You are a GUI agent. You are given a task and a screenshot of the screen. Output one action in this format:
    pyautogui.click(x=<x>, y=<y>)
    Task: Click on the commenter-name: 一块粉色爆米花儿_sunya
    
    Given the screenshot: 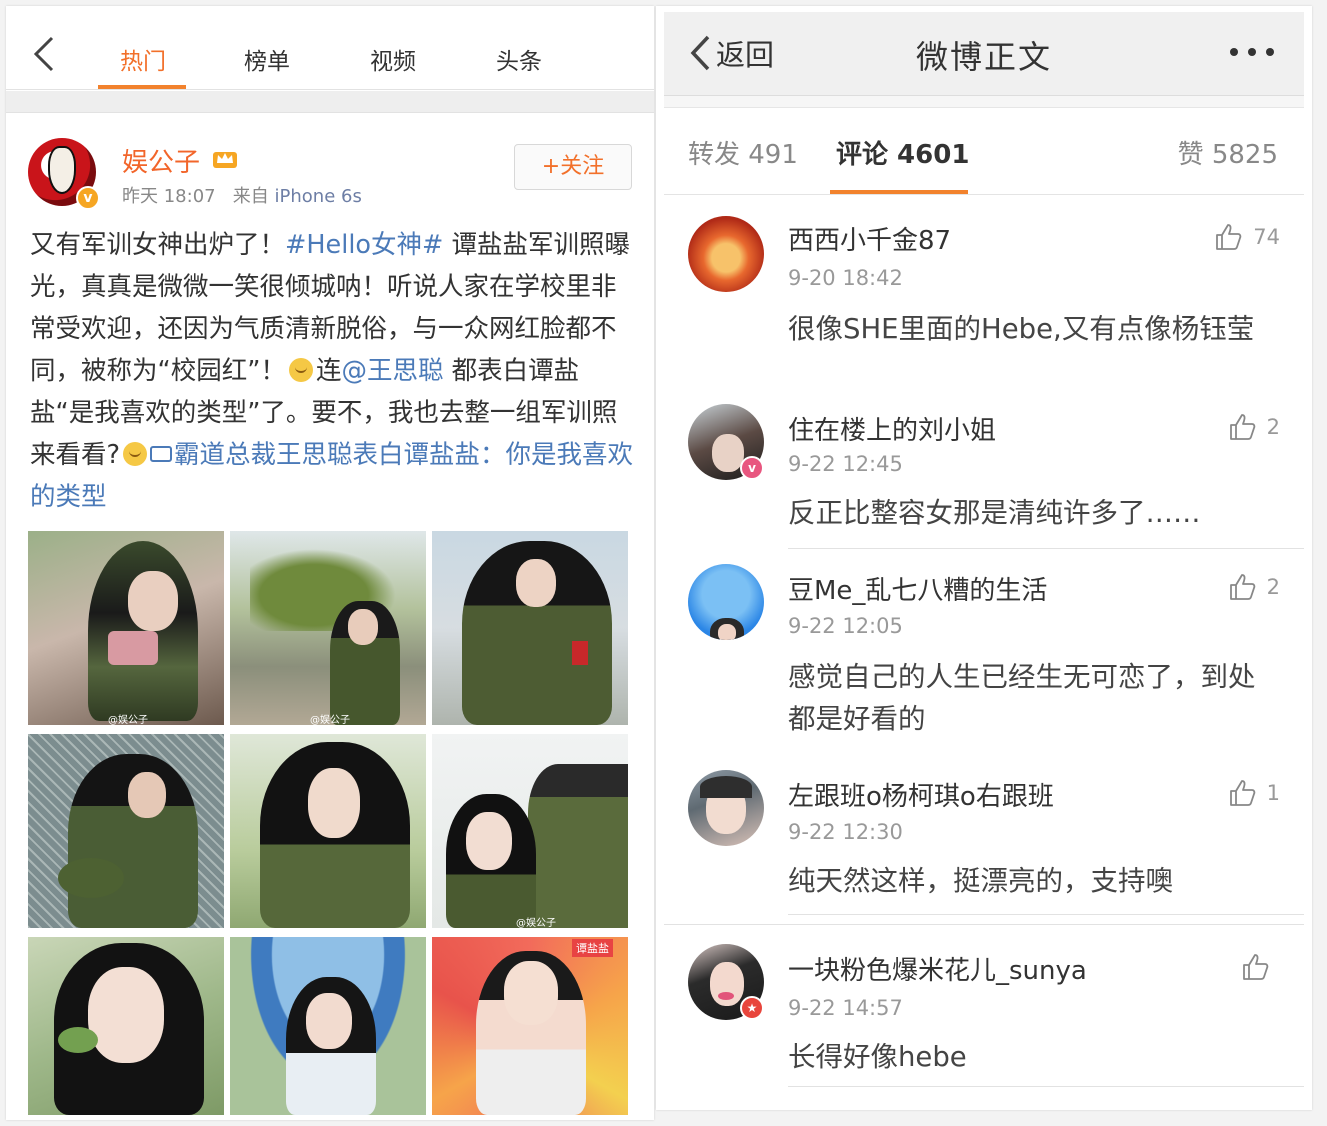 What is the action you would take?
    pyautogui.click(x=937, y=968)
    